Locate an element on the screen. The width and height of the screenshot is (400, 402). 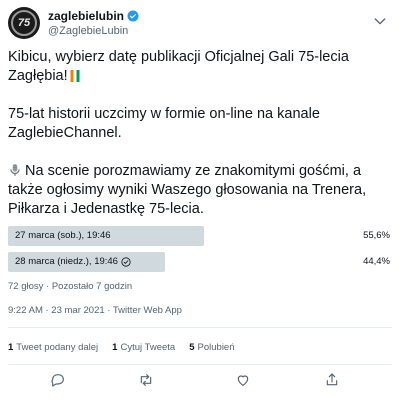
retweets-count: 1 is located at coordinates (11, 347).